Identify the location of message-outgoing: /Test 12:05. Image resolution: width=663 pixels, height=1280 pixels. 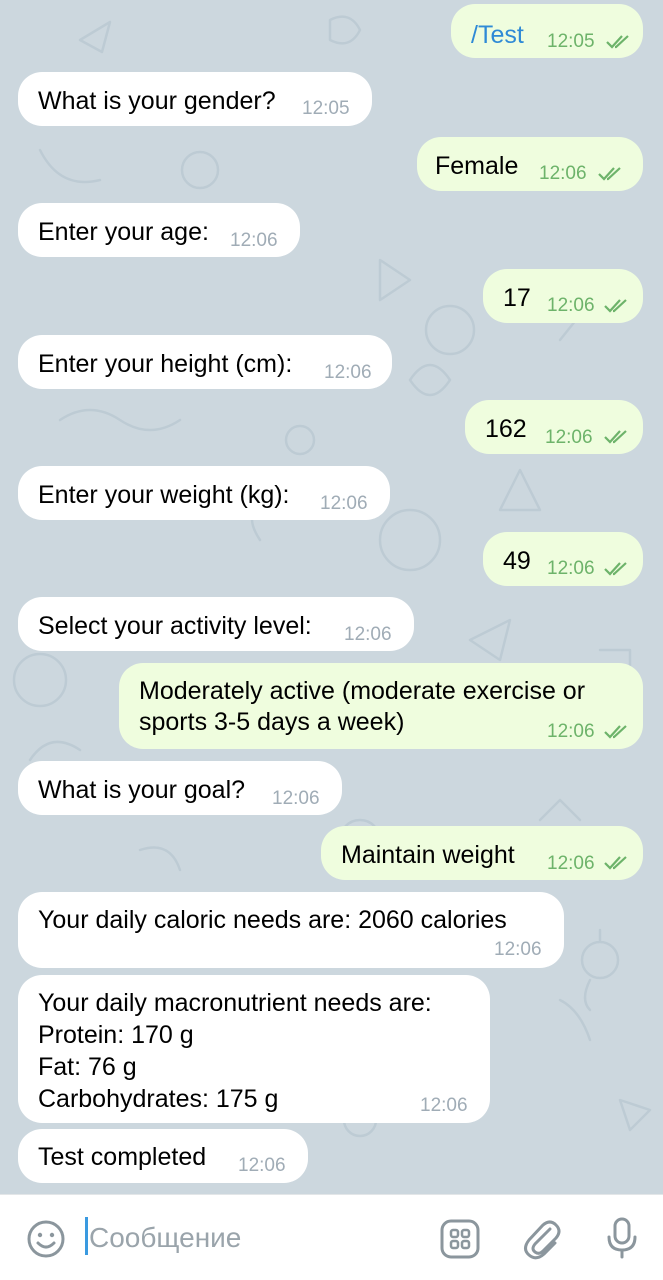
(547, 31).